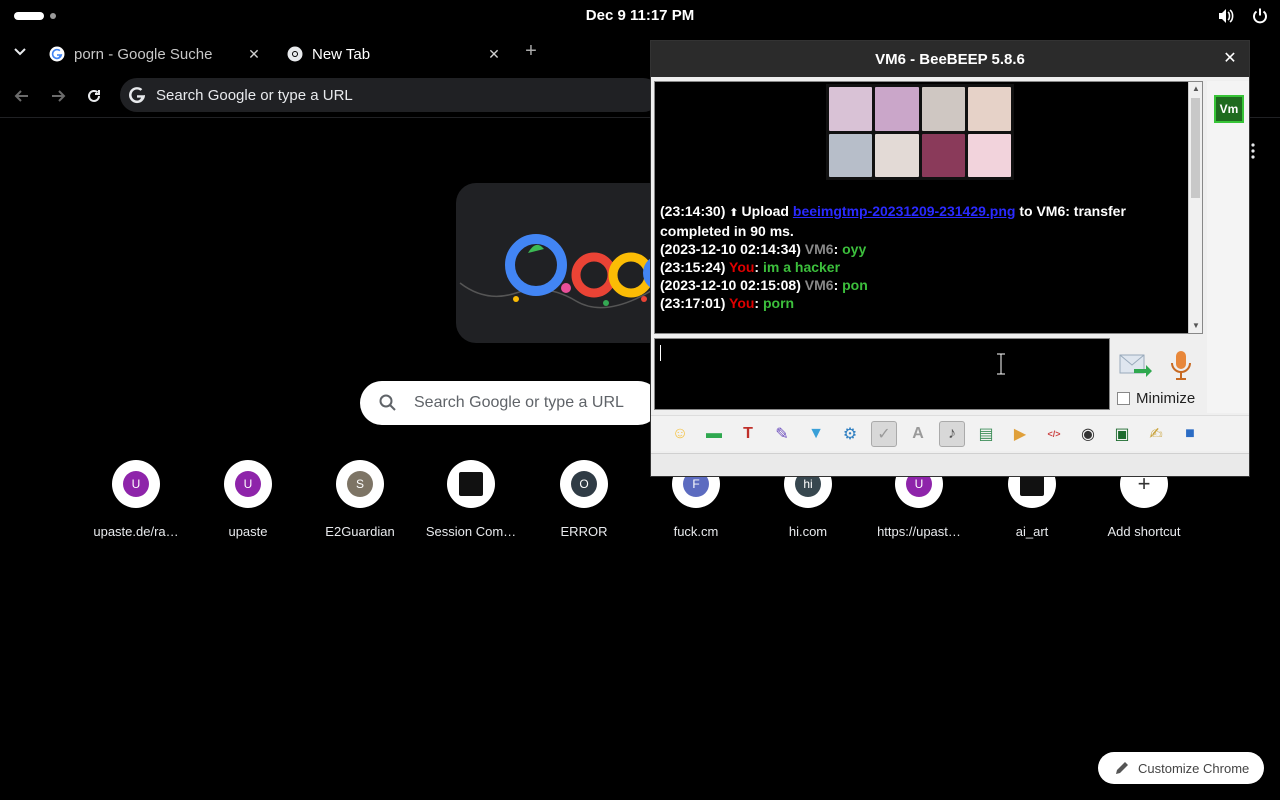  Describe the element at coordinates (748, 434) in the screenshot. I see `font-icon: T` at that location.